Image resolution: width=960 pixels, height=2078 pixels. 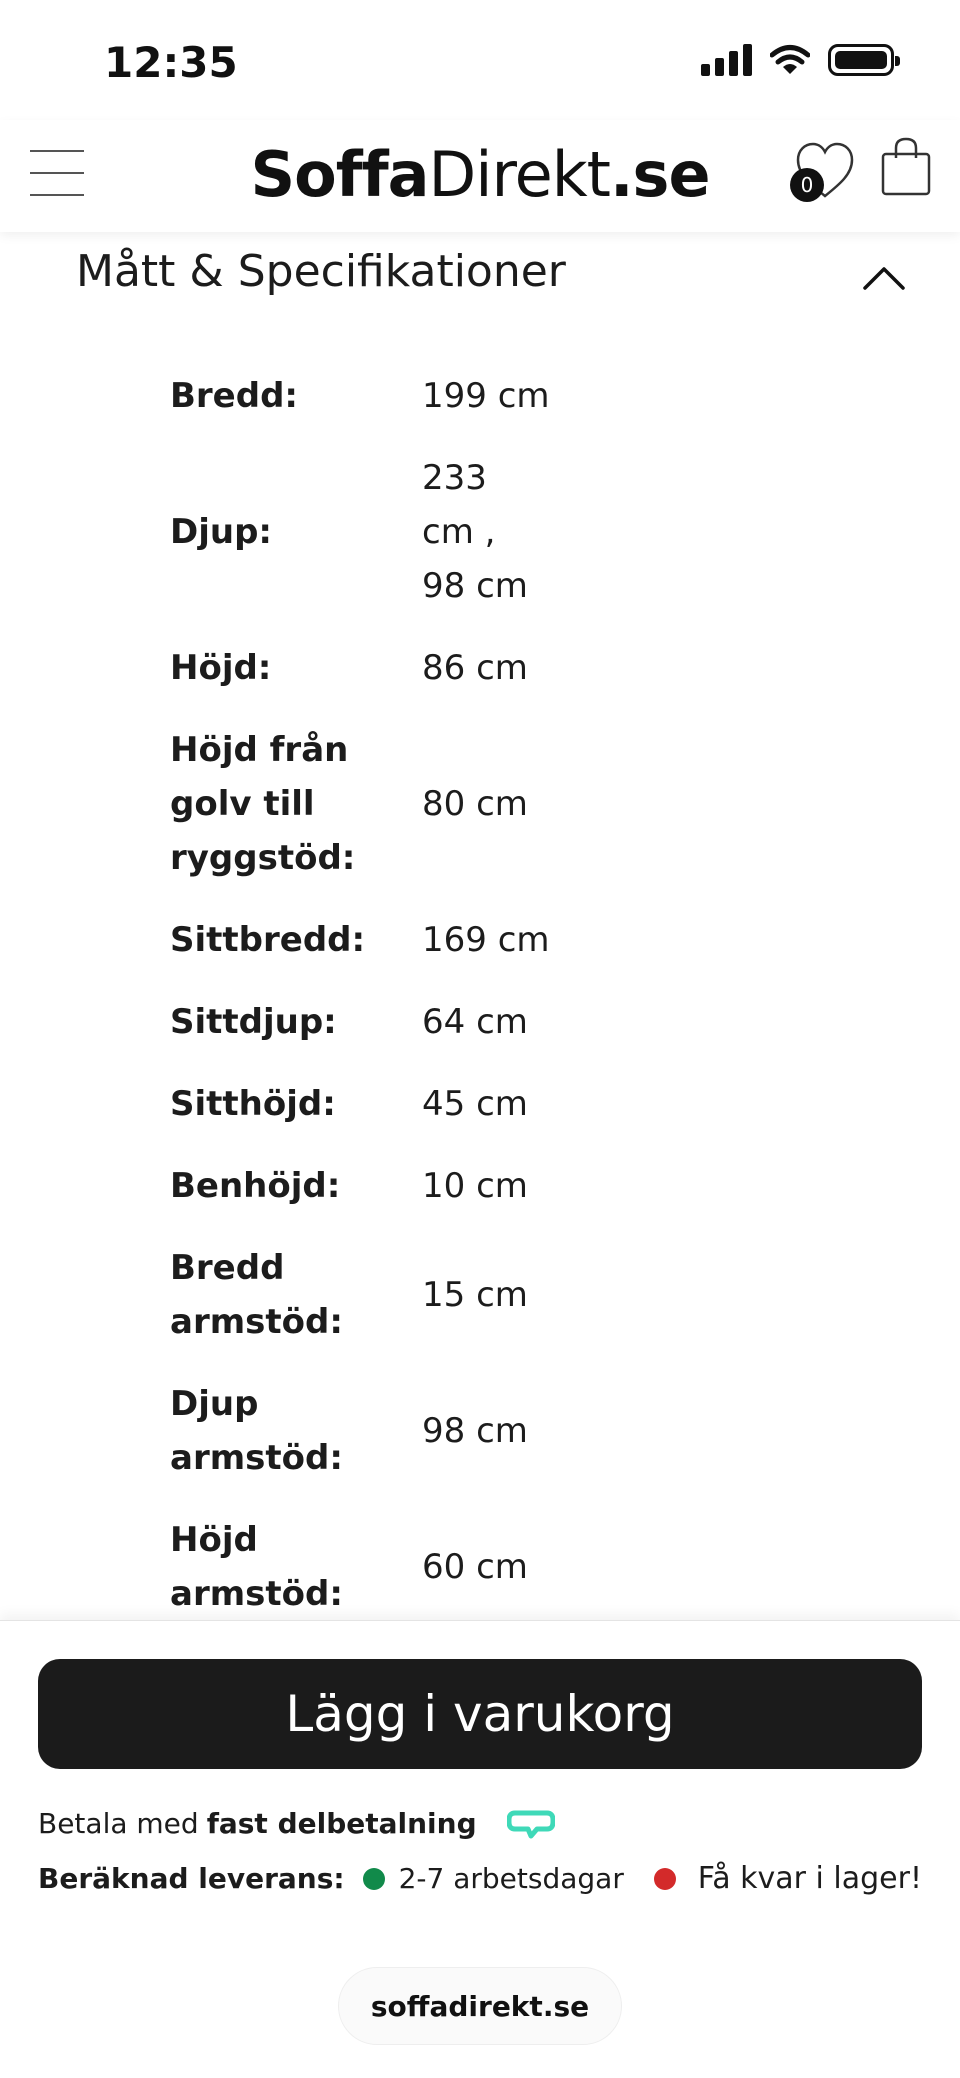 I want to click on wishlist-count-badge: 0, so click(x=807, y=185).